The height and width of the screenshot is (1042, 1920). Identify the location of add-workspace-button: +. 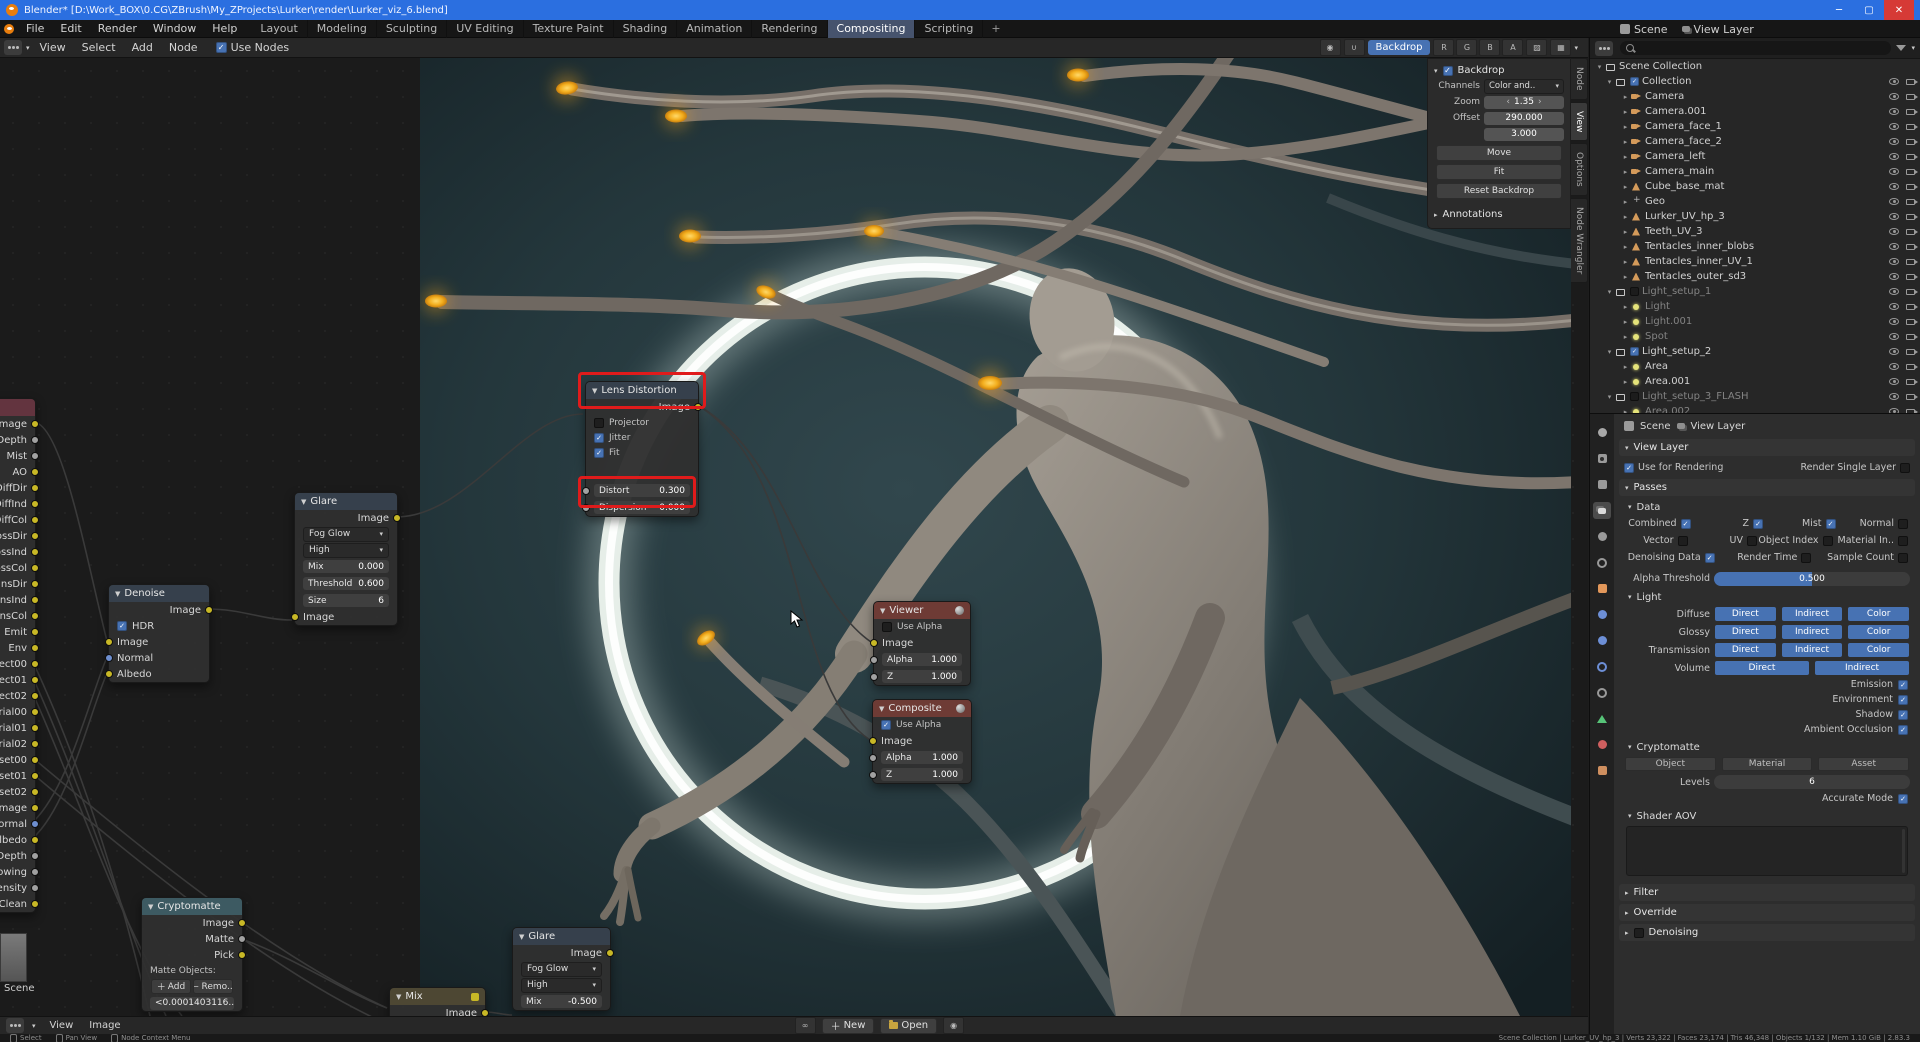
(995, 28).